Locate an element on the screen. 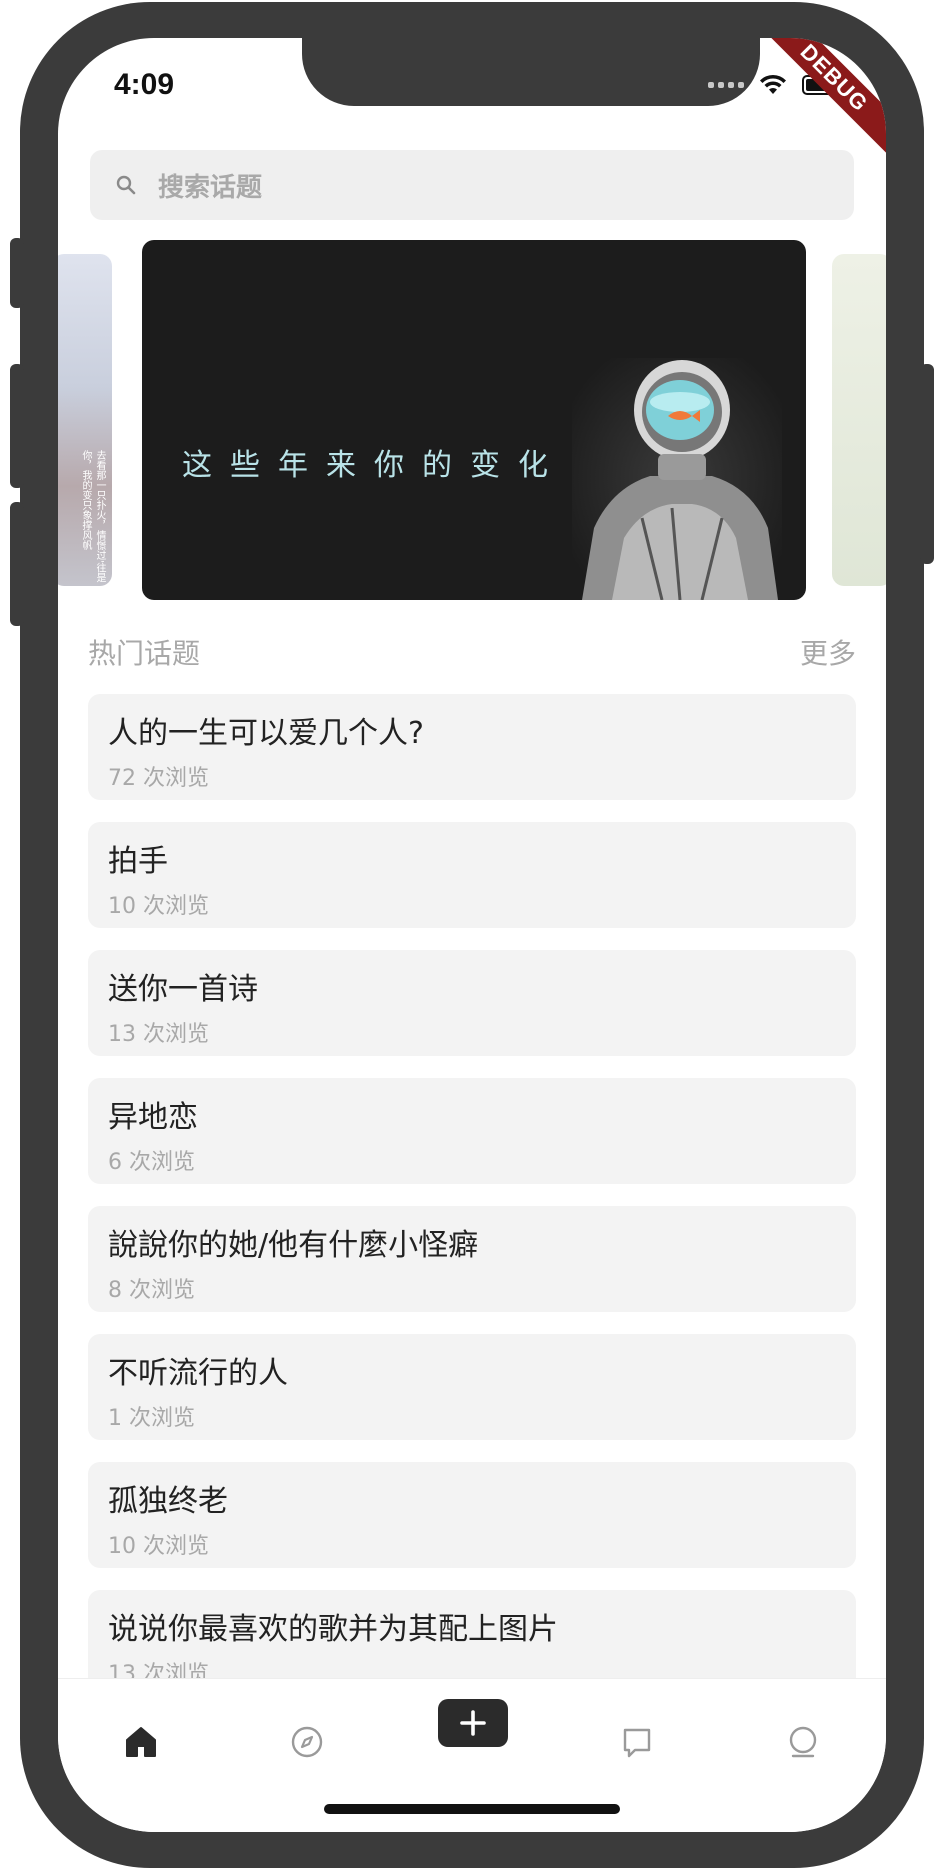 The image size is (944, 1872). topic-views: 8 次浏览 is located at coordinates (151, 1290).